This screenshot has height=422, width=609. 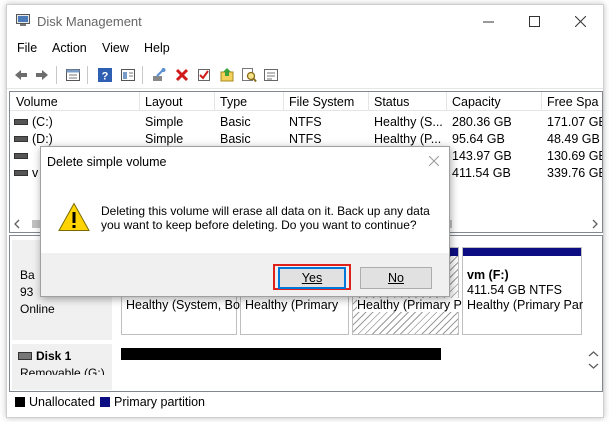 What do you see at coordinates (575, 173) in the screenshot?
I see `cell-free-space: 339.76 GB` at bounding box center [575, 173].